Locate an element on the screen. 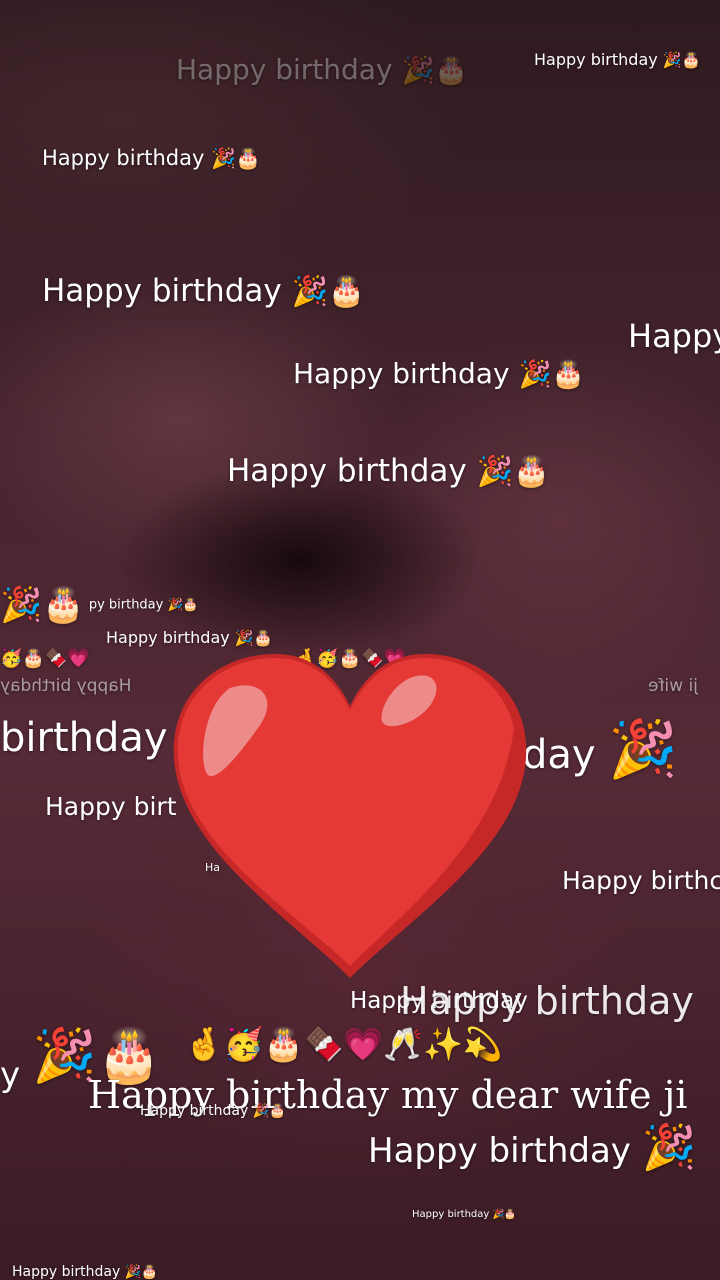 The height and width of the screenshot is (1280, 720). wish-small-mid: Happy birthday 🎉🎂 is located at coordinates (189, 638).